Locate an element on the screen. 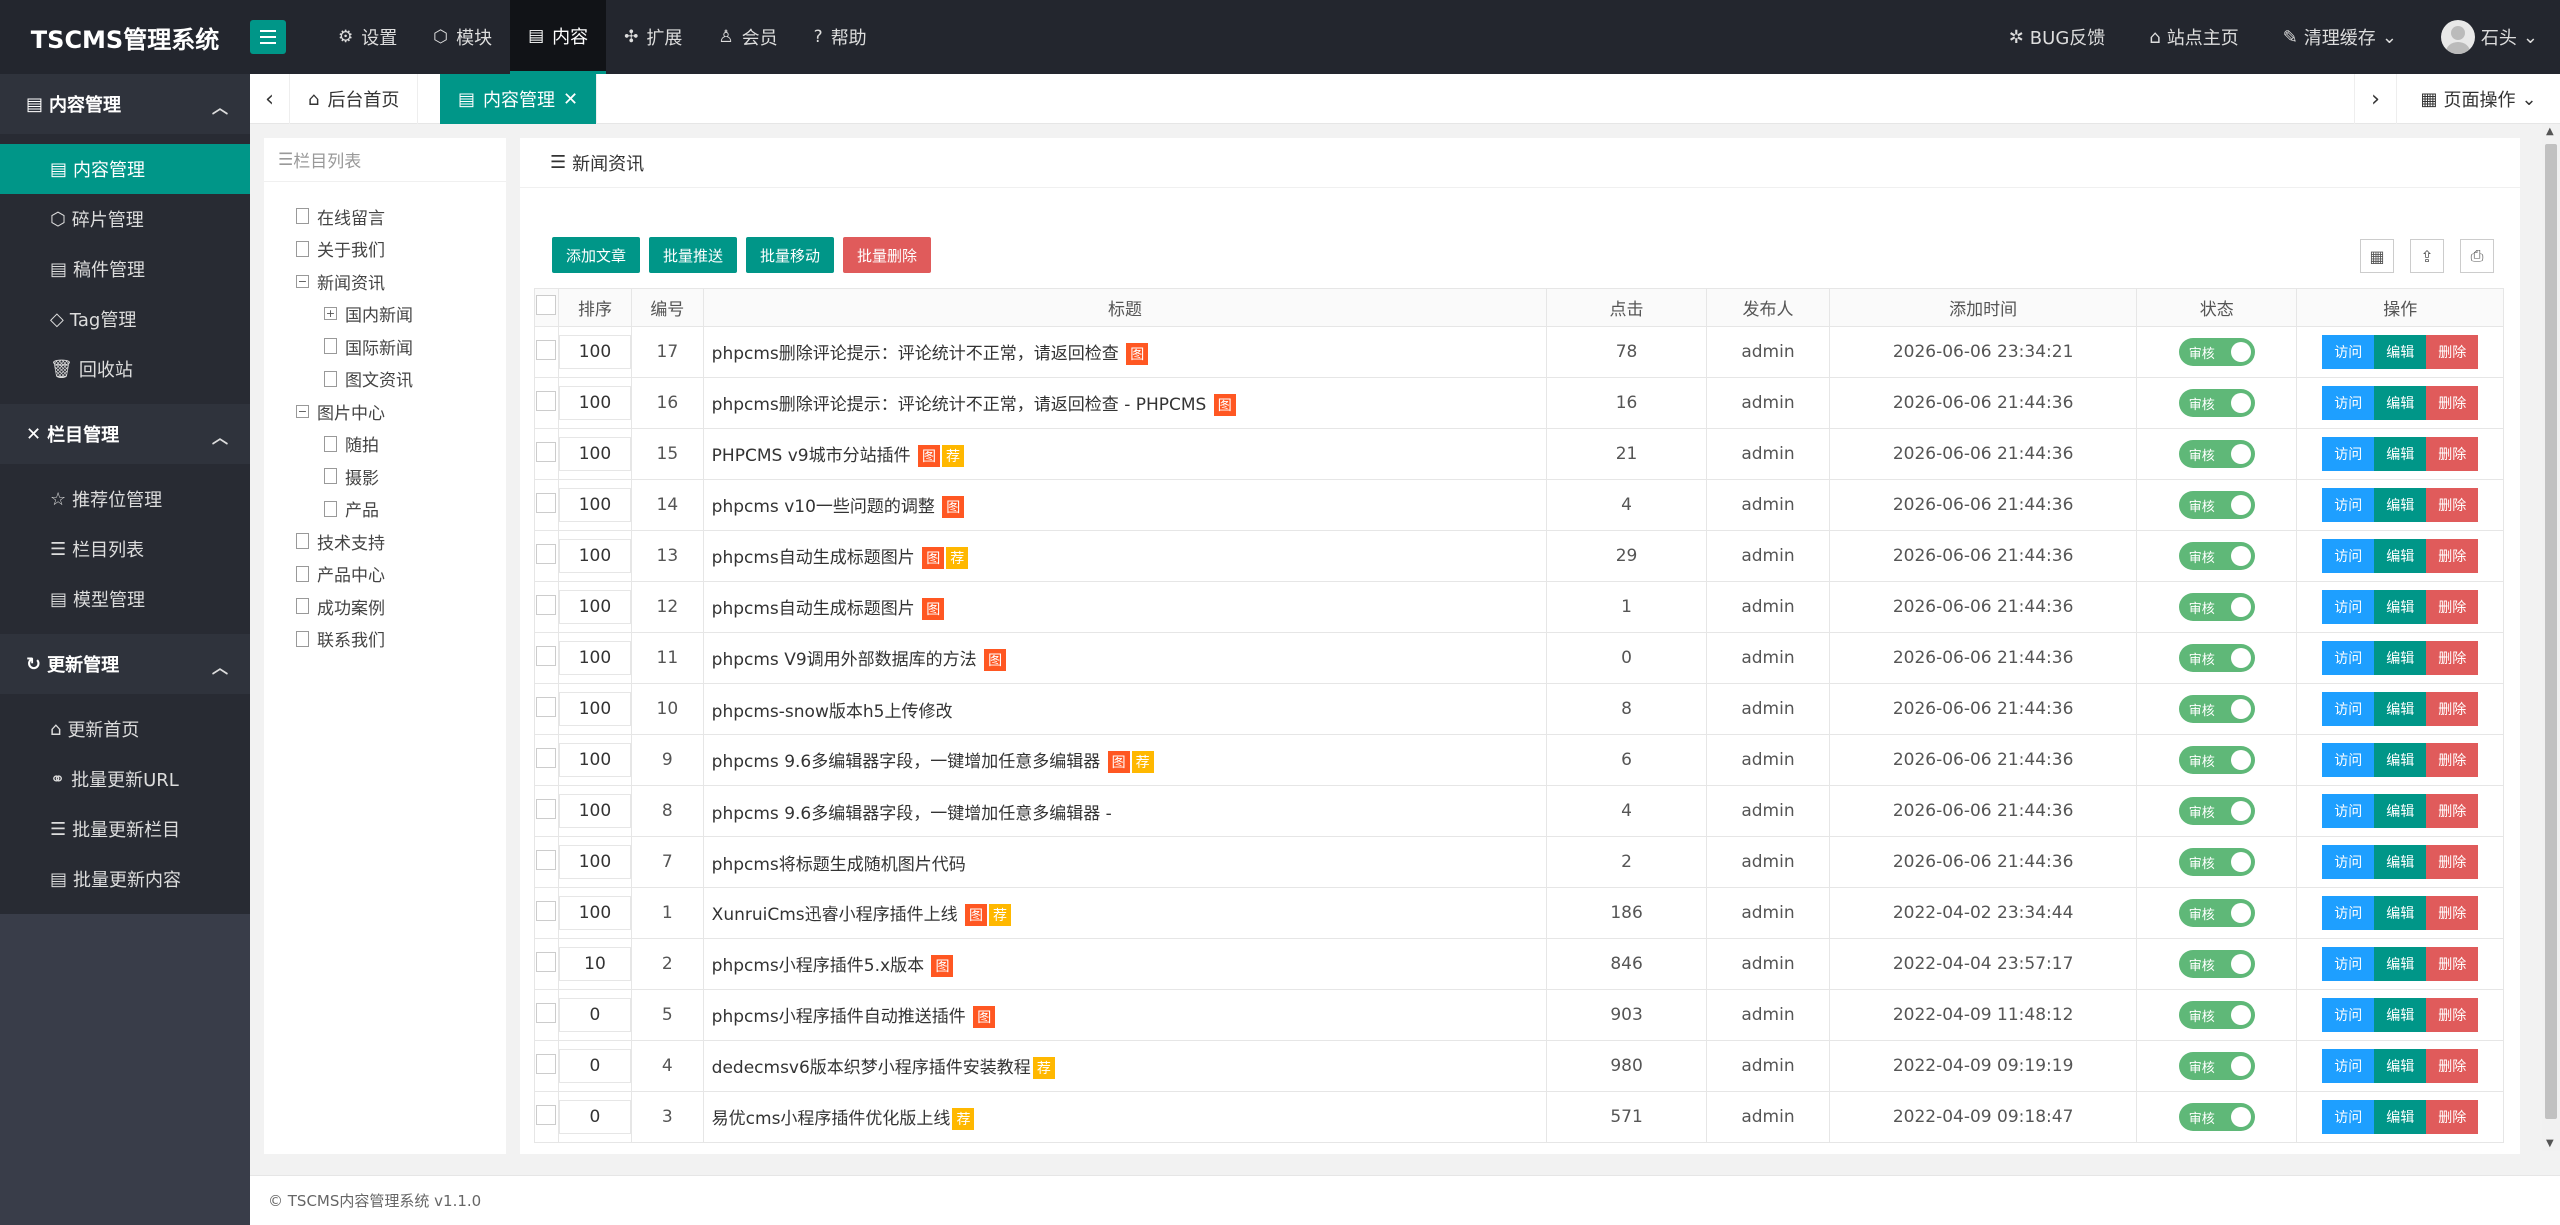 This screenshot has width=2560, height=1225. page-scrollbar: ▲ ▼ is located at coordinates (2551, 637).